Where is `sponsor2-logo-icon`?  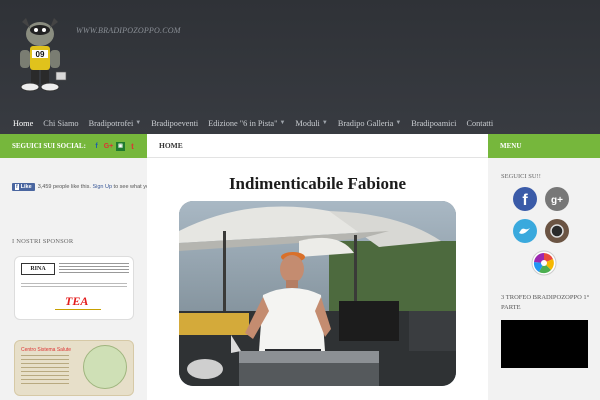 sponsor2-logo-icon is located at coordinates (105, 367).